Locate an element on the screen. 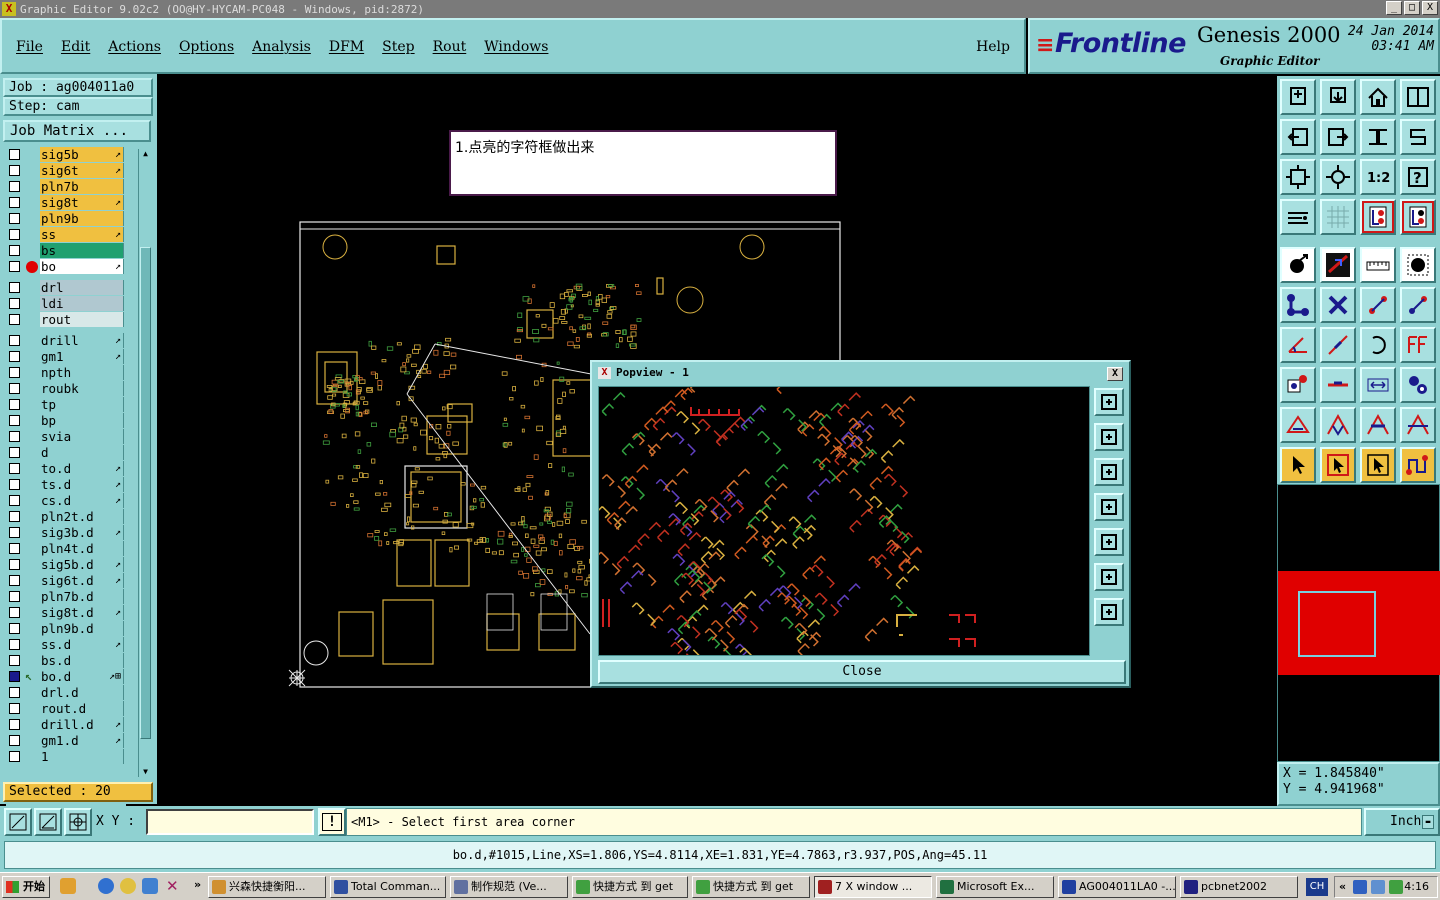 The image size is (1440, 900). layer-row: sig3b.d ↗ is located at coordinates (66, 532).